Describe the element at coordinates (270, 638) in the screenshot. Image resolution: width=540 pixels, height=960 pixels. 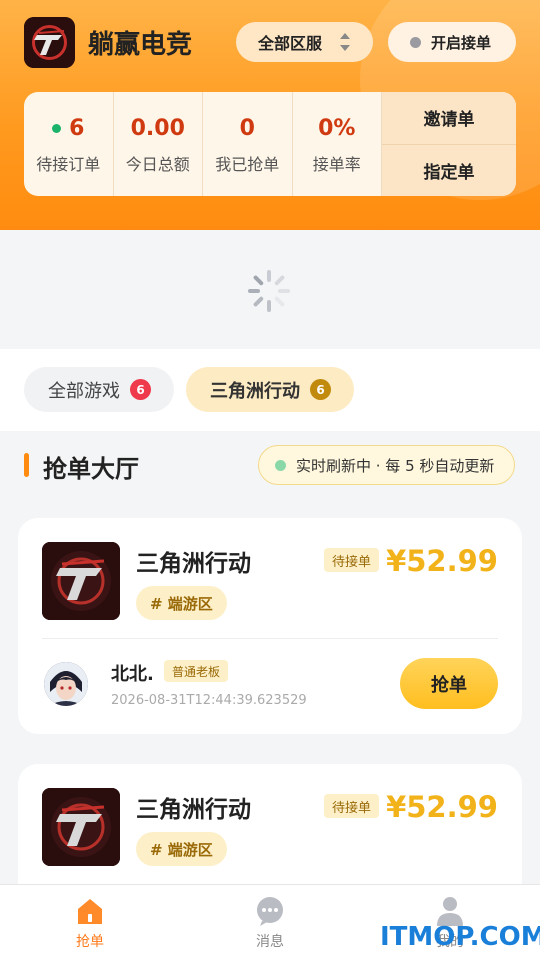
I see `divider` at that location.